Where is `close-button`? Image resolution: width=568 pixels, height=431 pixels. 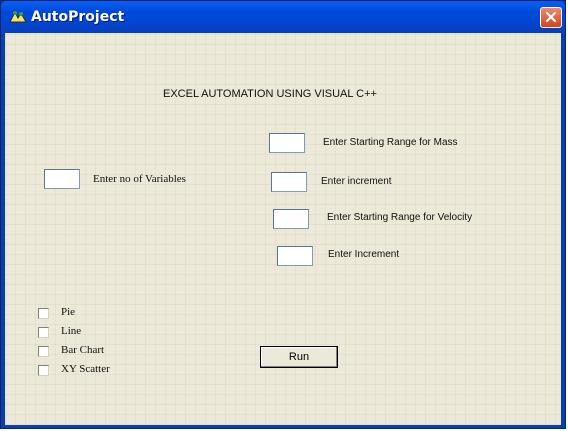 close-button is located at coordinates (551, 17).